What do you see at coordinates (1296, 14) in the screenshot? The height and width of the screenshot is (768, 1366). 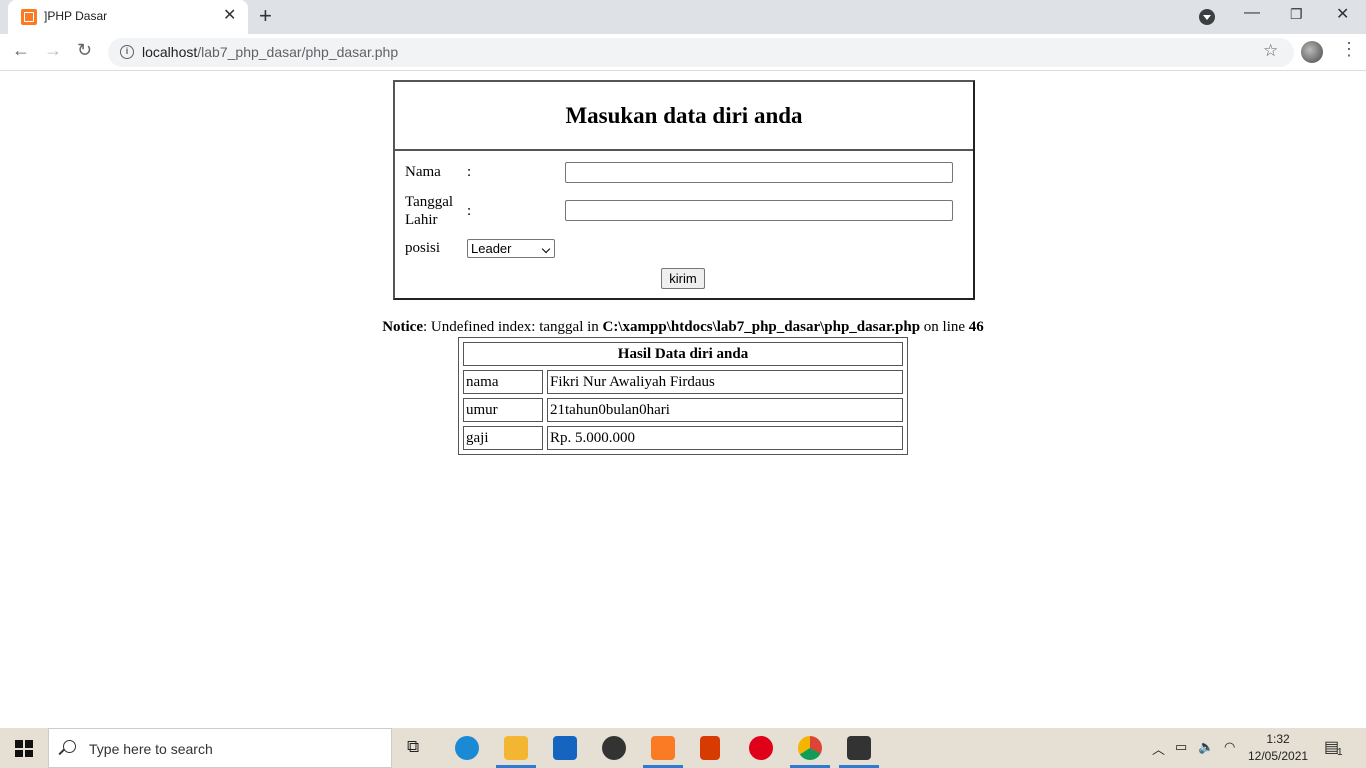 I see `restore-icon: ❐` at bounding box center [1296, 14].